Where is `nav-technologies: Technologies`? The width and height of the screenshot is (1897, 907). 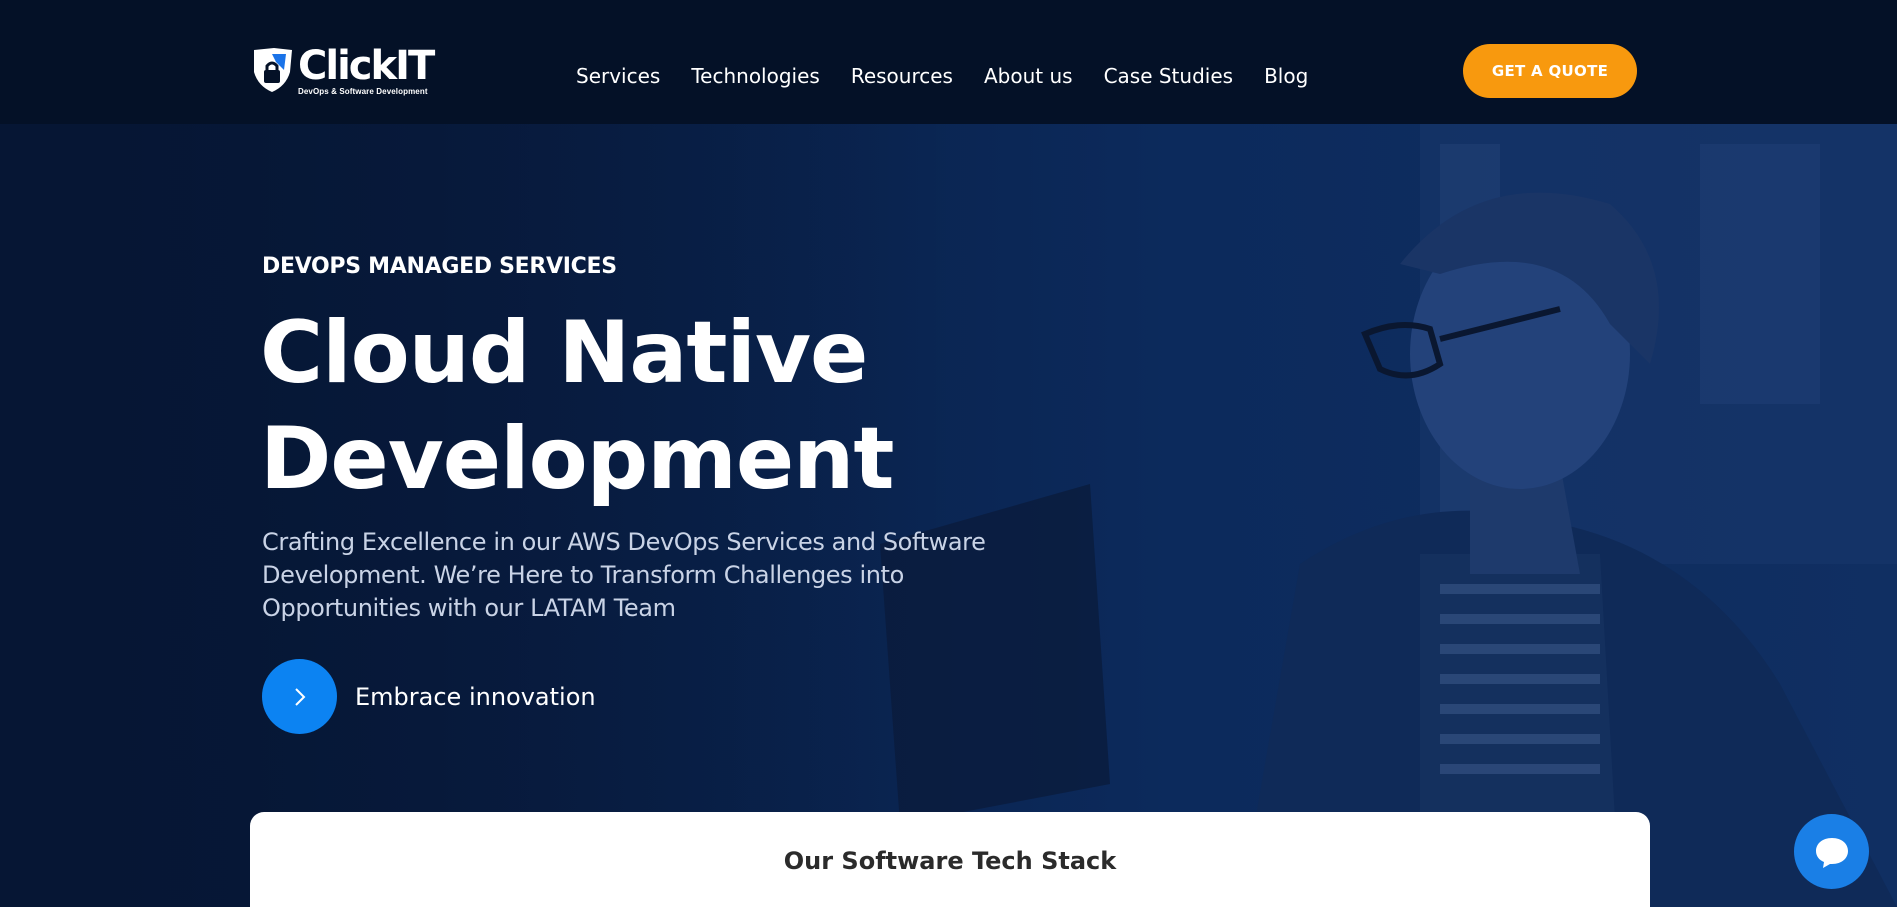 nav-technologies: Technologies is located at coordinates (755, 76).